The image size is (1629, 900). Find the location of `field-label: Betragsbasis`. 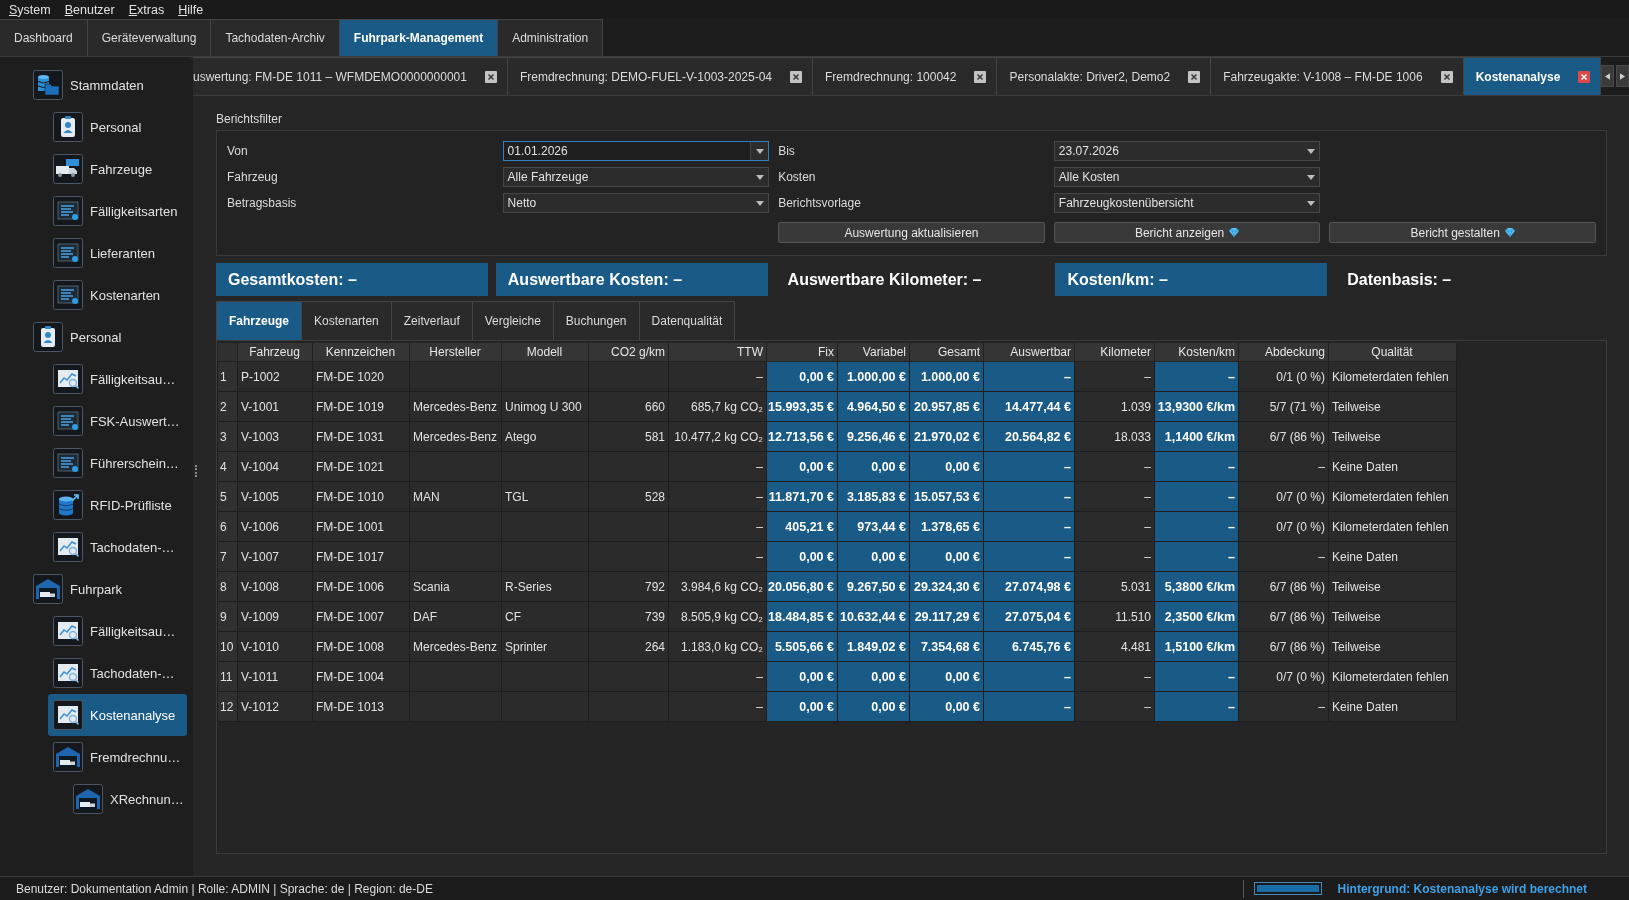

field-label: Betragsbasis is located at coordinates (262, 203).